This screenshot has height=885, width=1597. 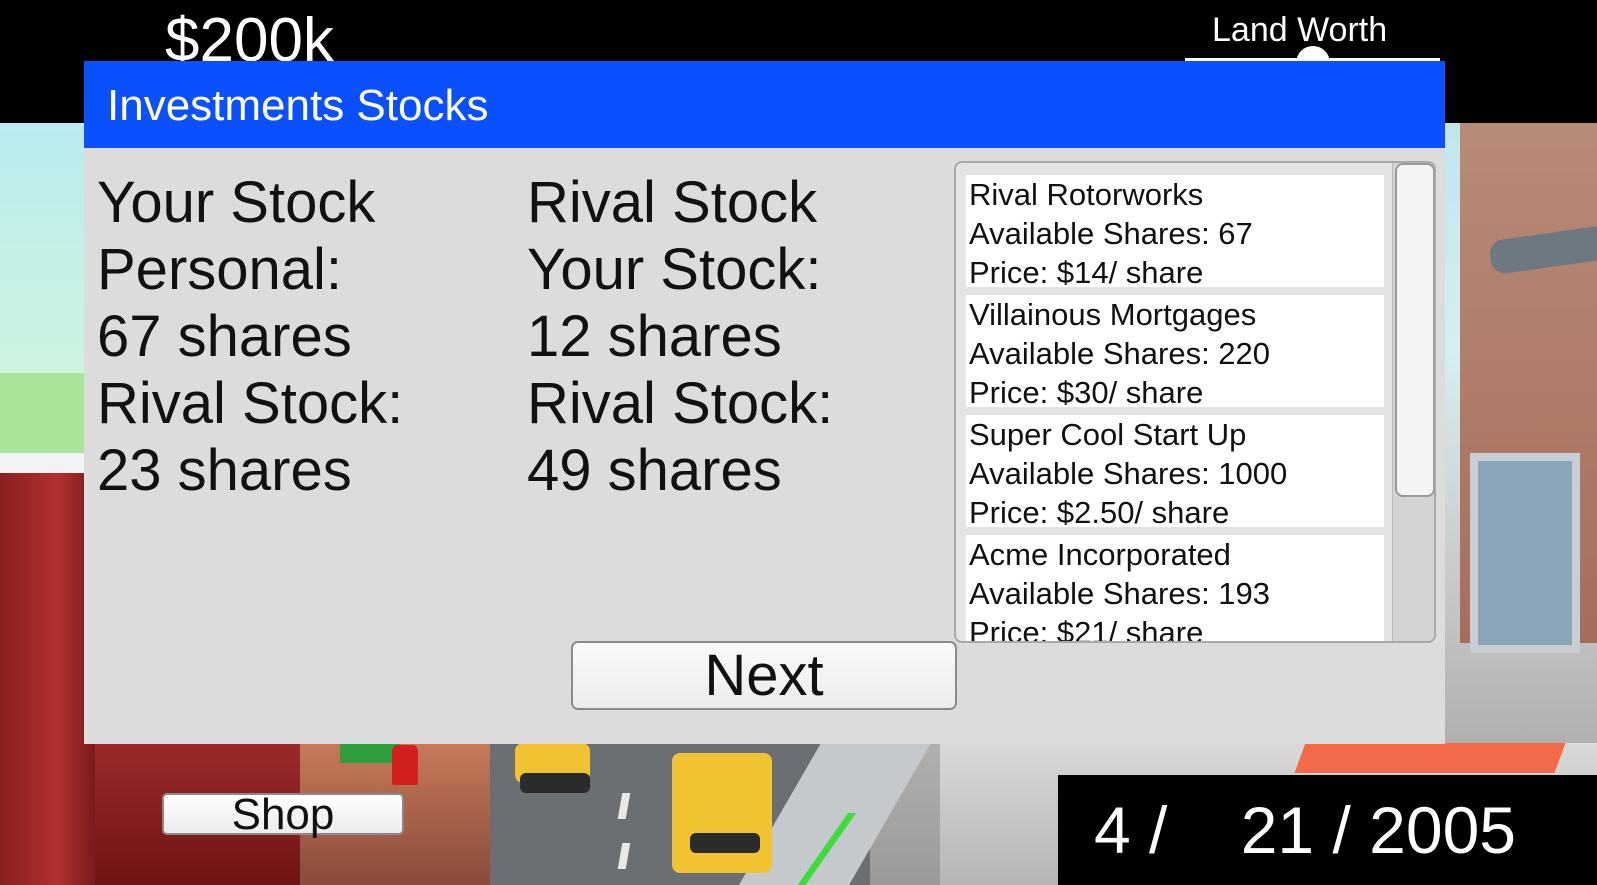 I want to click on stock-name: Super Cool Start Up, so click(x=1108, y=434).